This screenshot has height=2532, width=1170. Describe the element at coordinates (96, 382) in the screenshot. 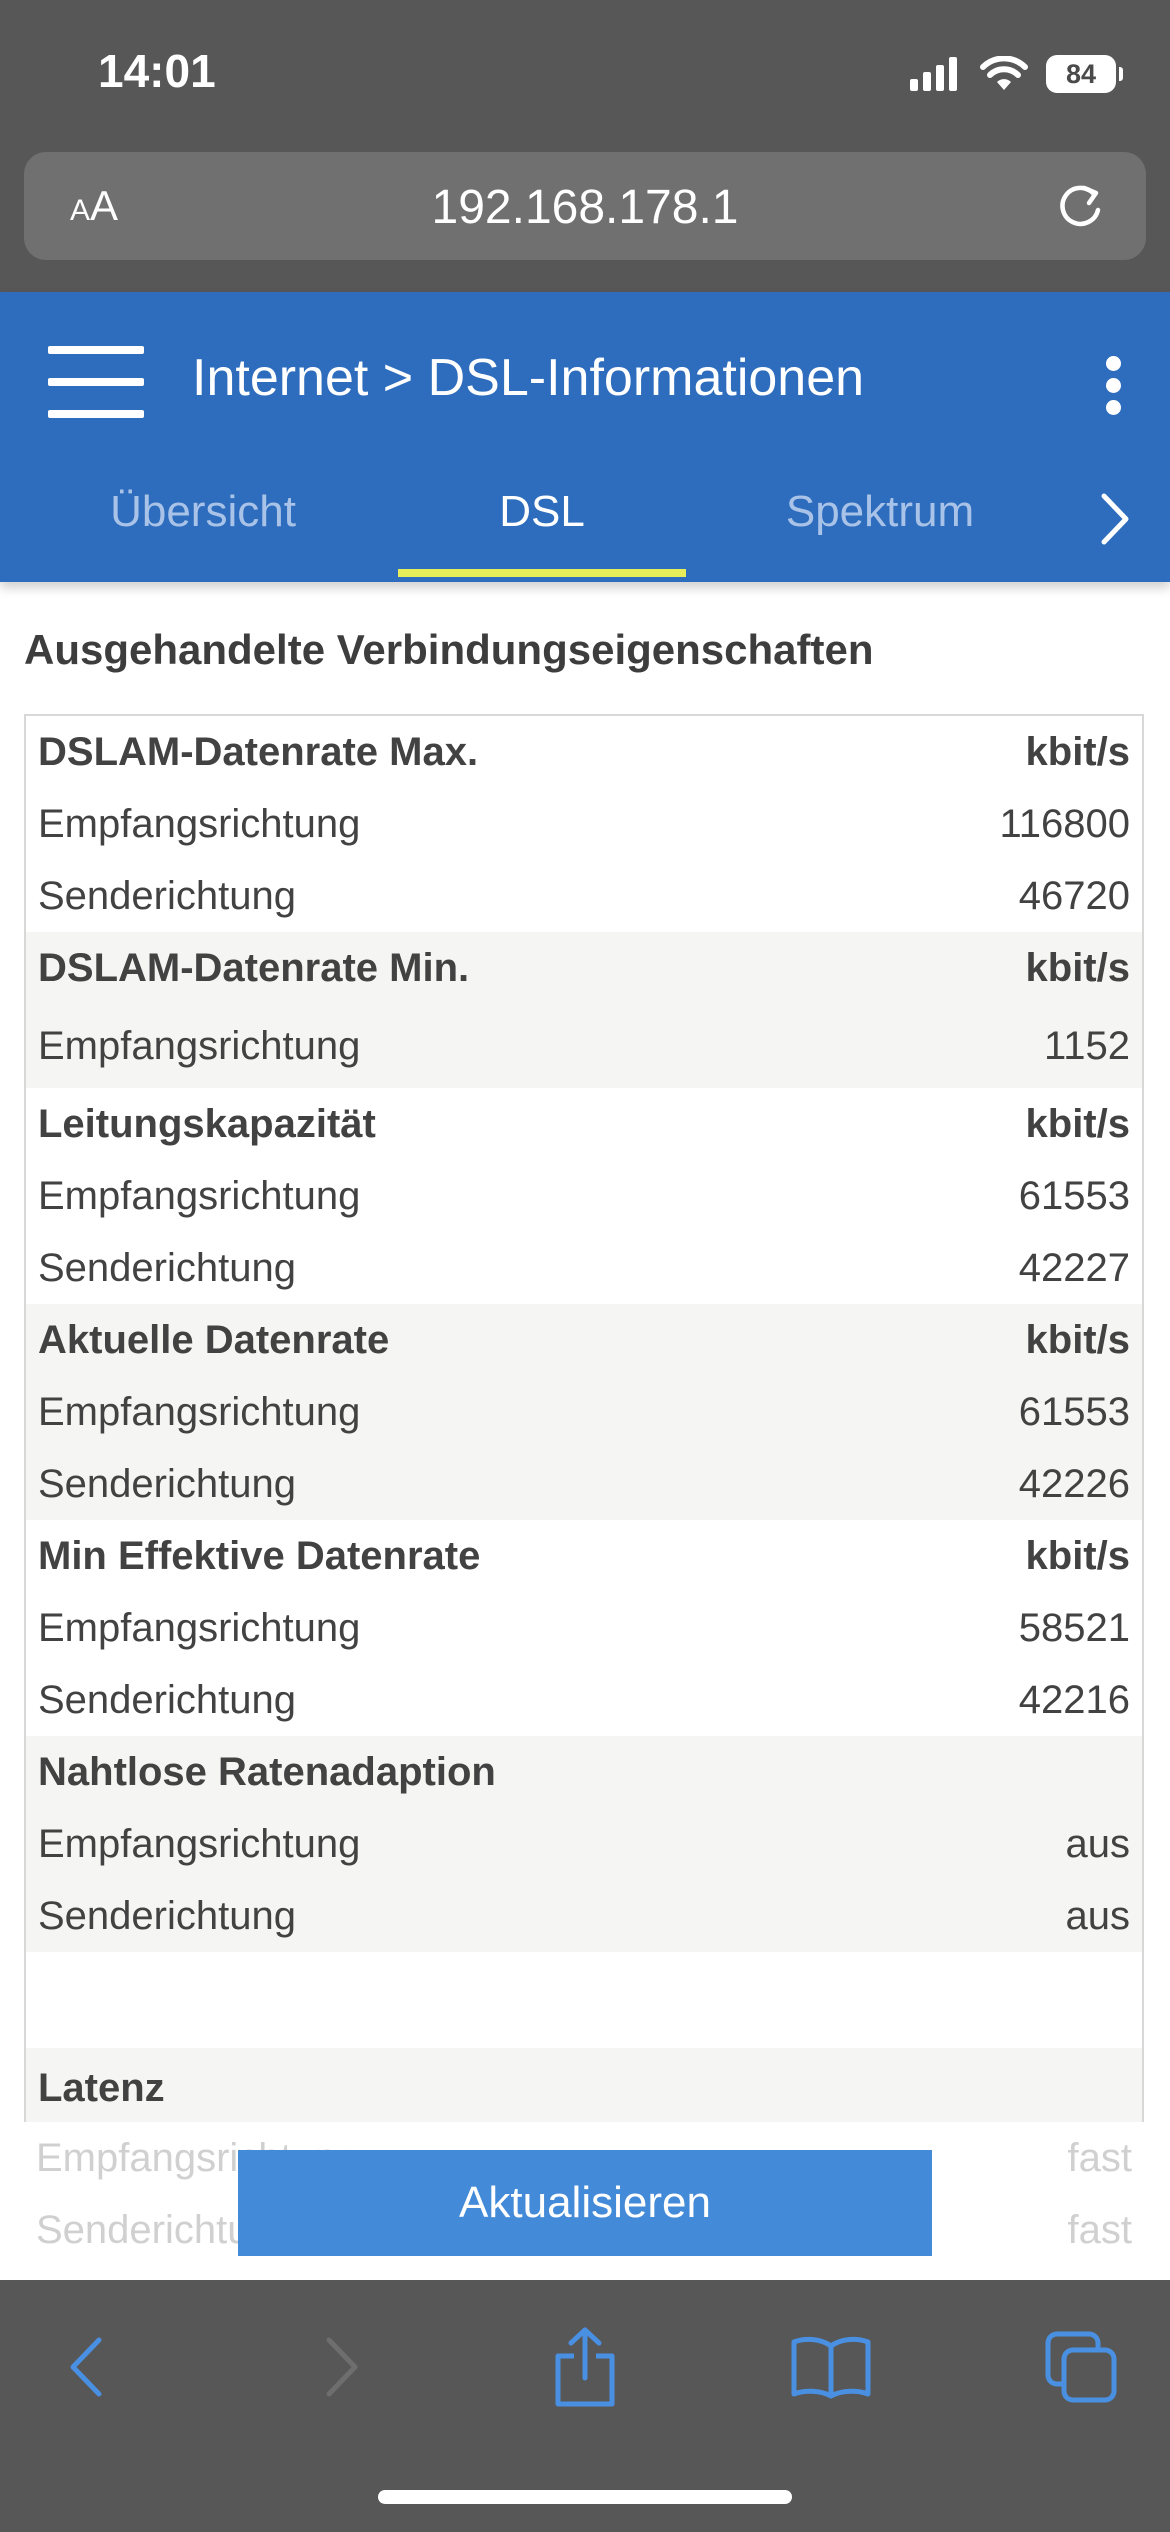

I see `hamburger-menu-icon` at that location.